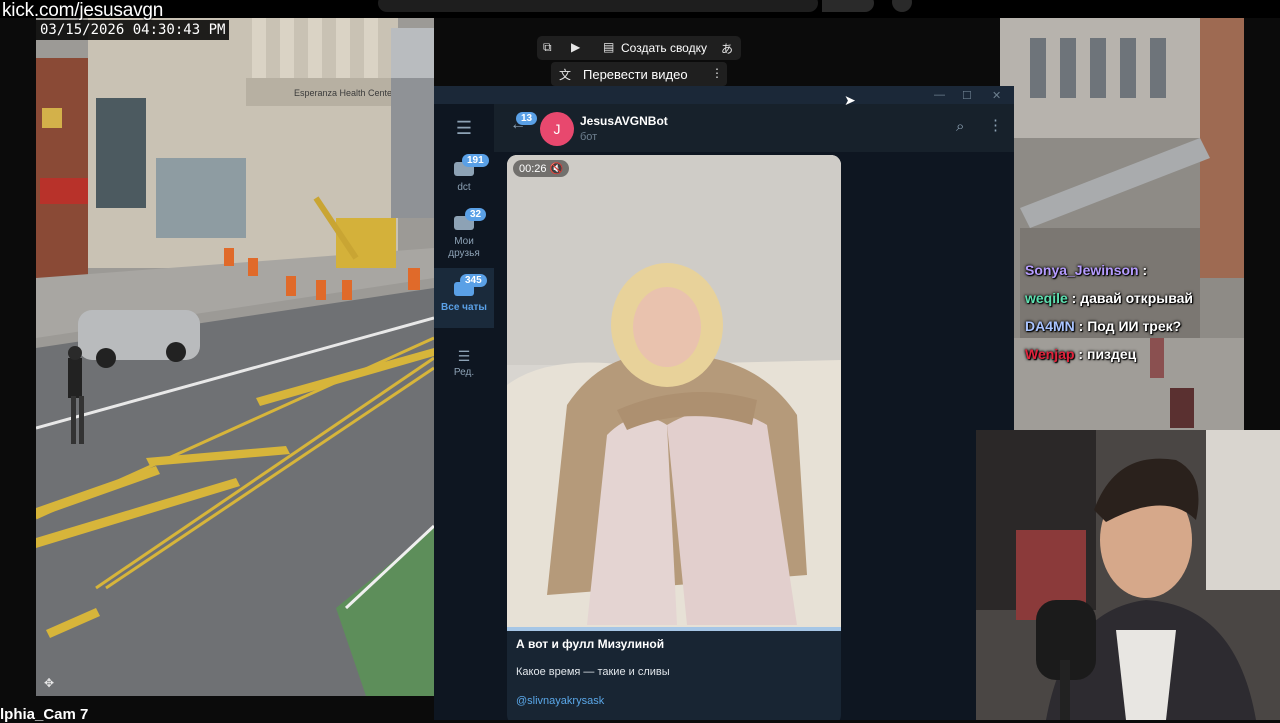 The image size is (1280, 723). I want to click on pip-icon: ⧉, so click(547, 47).